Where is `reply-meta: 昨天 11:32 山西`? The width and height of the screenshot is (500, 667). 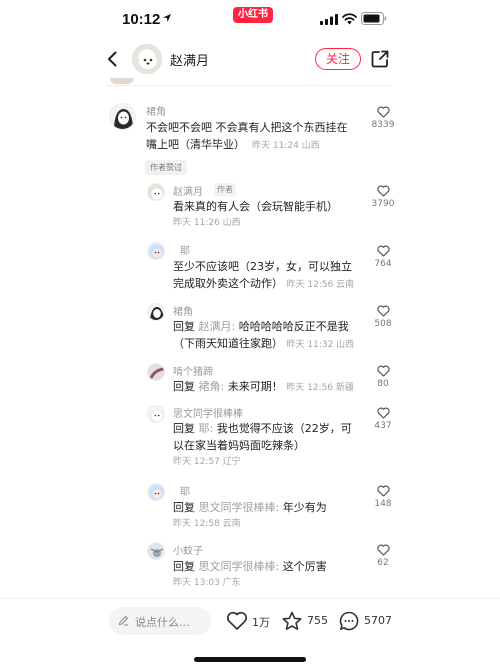
reply-meta: 昨天 11:32 山西 is located at coordinates (320, 345).